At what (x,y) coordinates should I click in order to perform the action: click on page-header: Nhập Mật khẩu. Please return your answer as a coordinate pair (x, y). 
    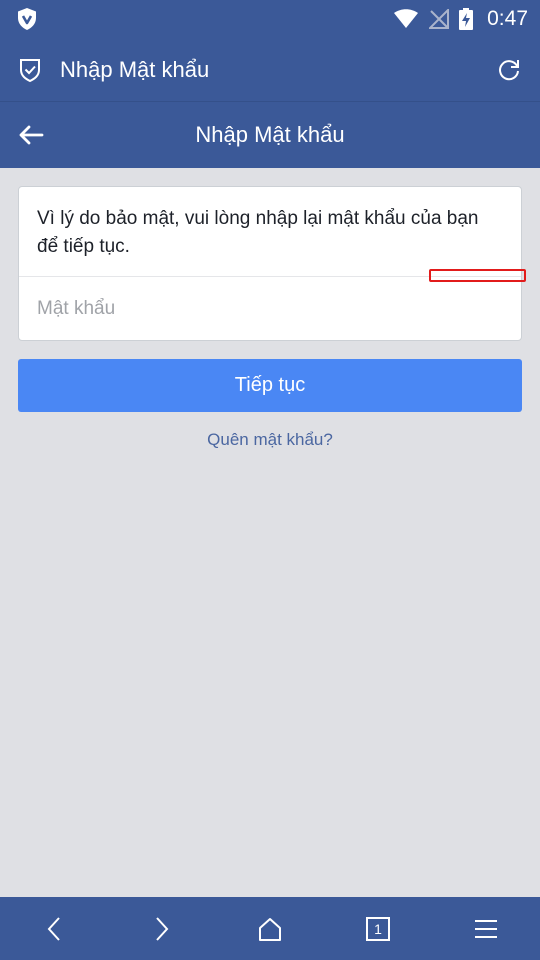
    Looking at the image, I should click on (270, 135).